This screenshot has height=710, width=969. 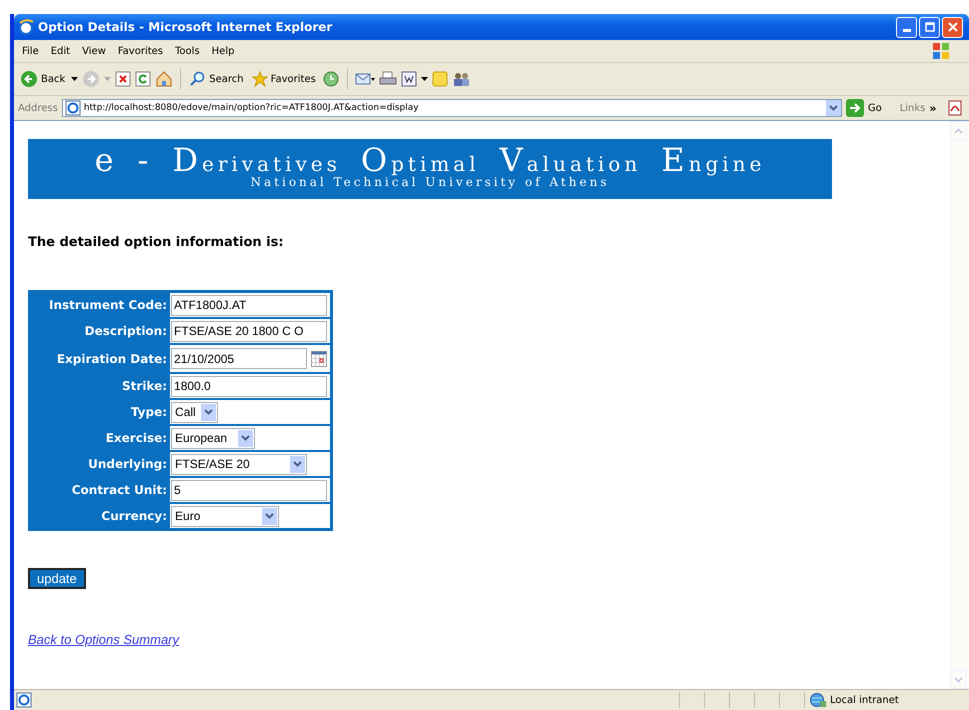 What do you see at coordinates (867, 108) in the screenshot?
I see `go-button: Go` at bounding box center [867, 108].